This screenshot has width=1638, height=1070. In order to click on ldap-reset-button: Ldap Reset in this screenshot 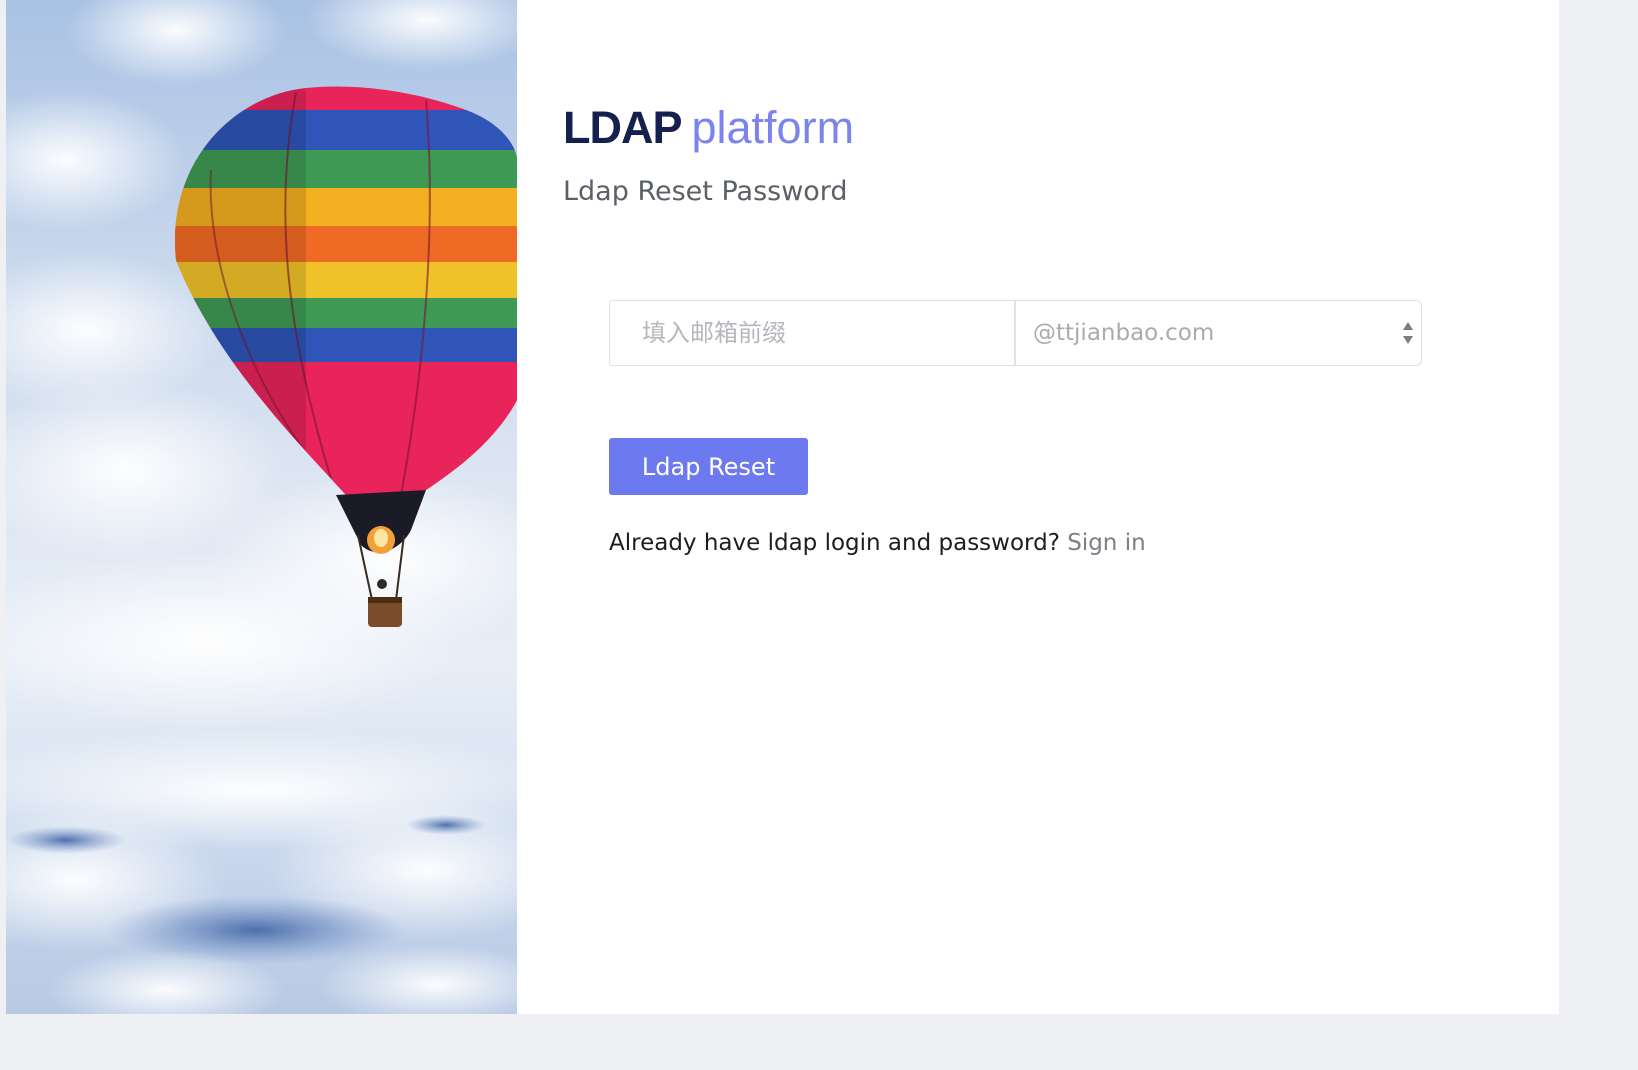, I will do `click(708, 466)`.